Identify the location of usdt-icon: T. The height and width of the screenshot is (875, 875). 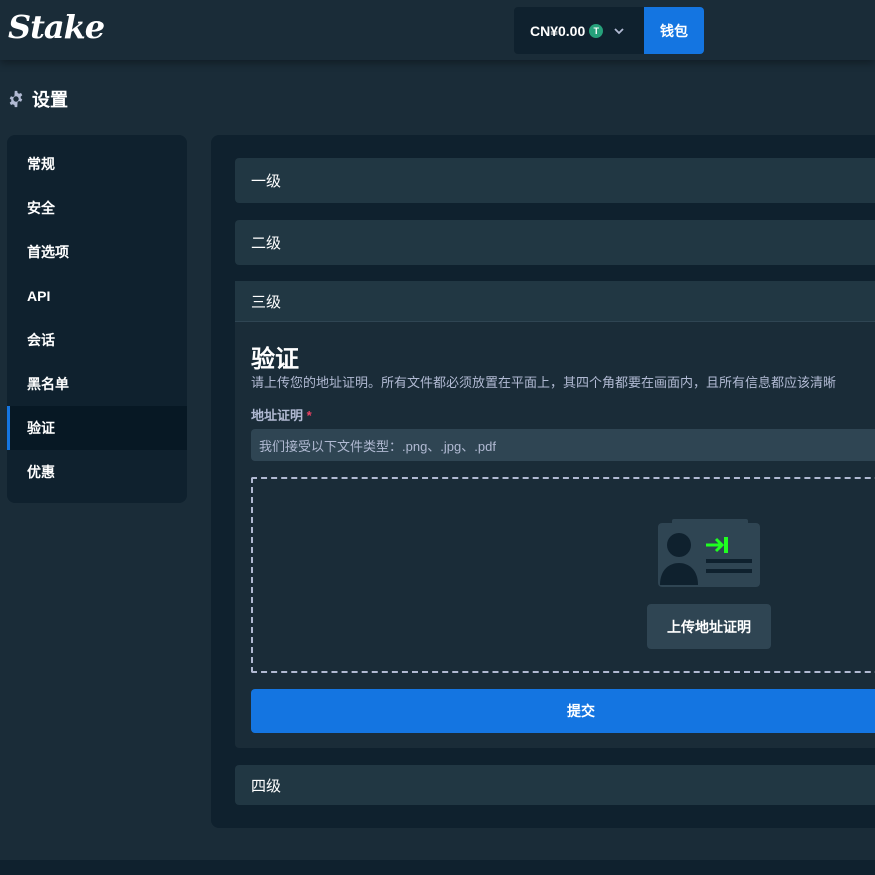
(596, 30).